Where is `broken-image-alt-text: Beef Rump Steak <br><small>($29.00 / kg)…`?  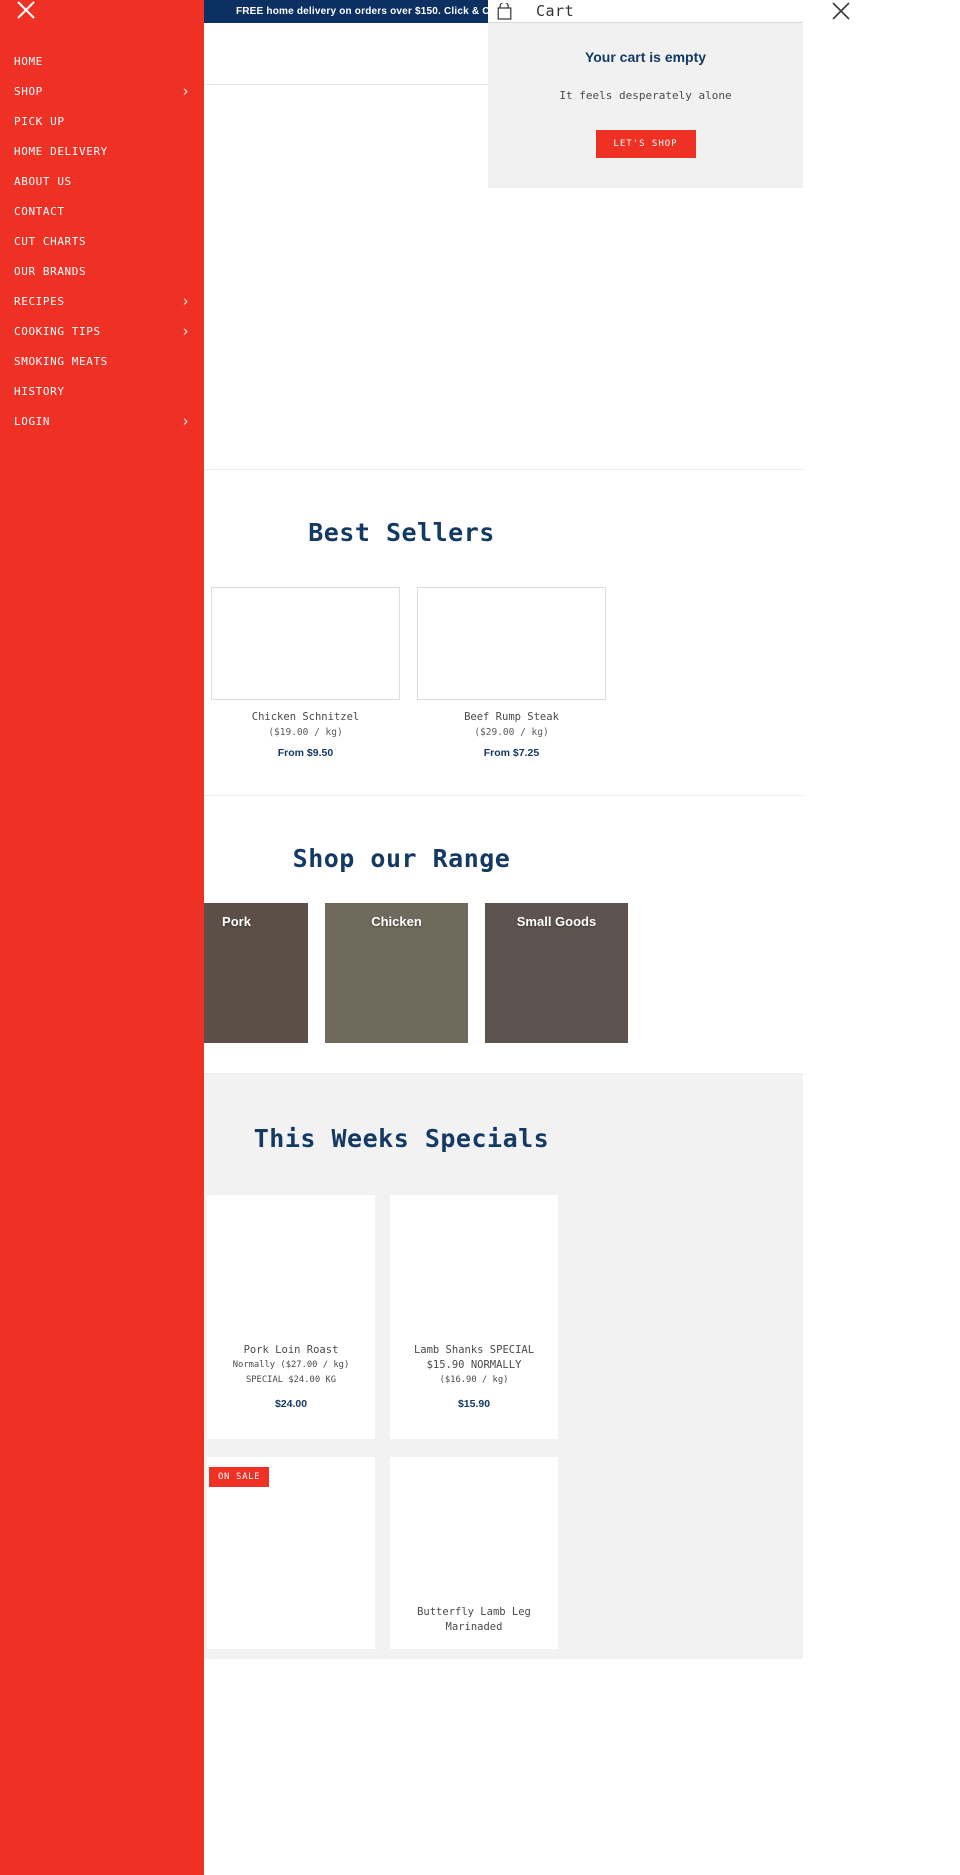
broken-image-alt-text: Beef Rump Steak <br><small>($29.00 / kg)… is located at coordinates (513, 587).